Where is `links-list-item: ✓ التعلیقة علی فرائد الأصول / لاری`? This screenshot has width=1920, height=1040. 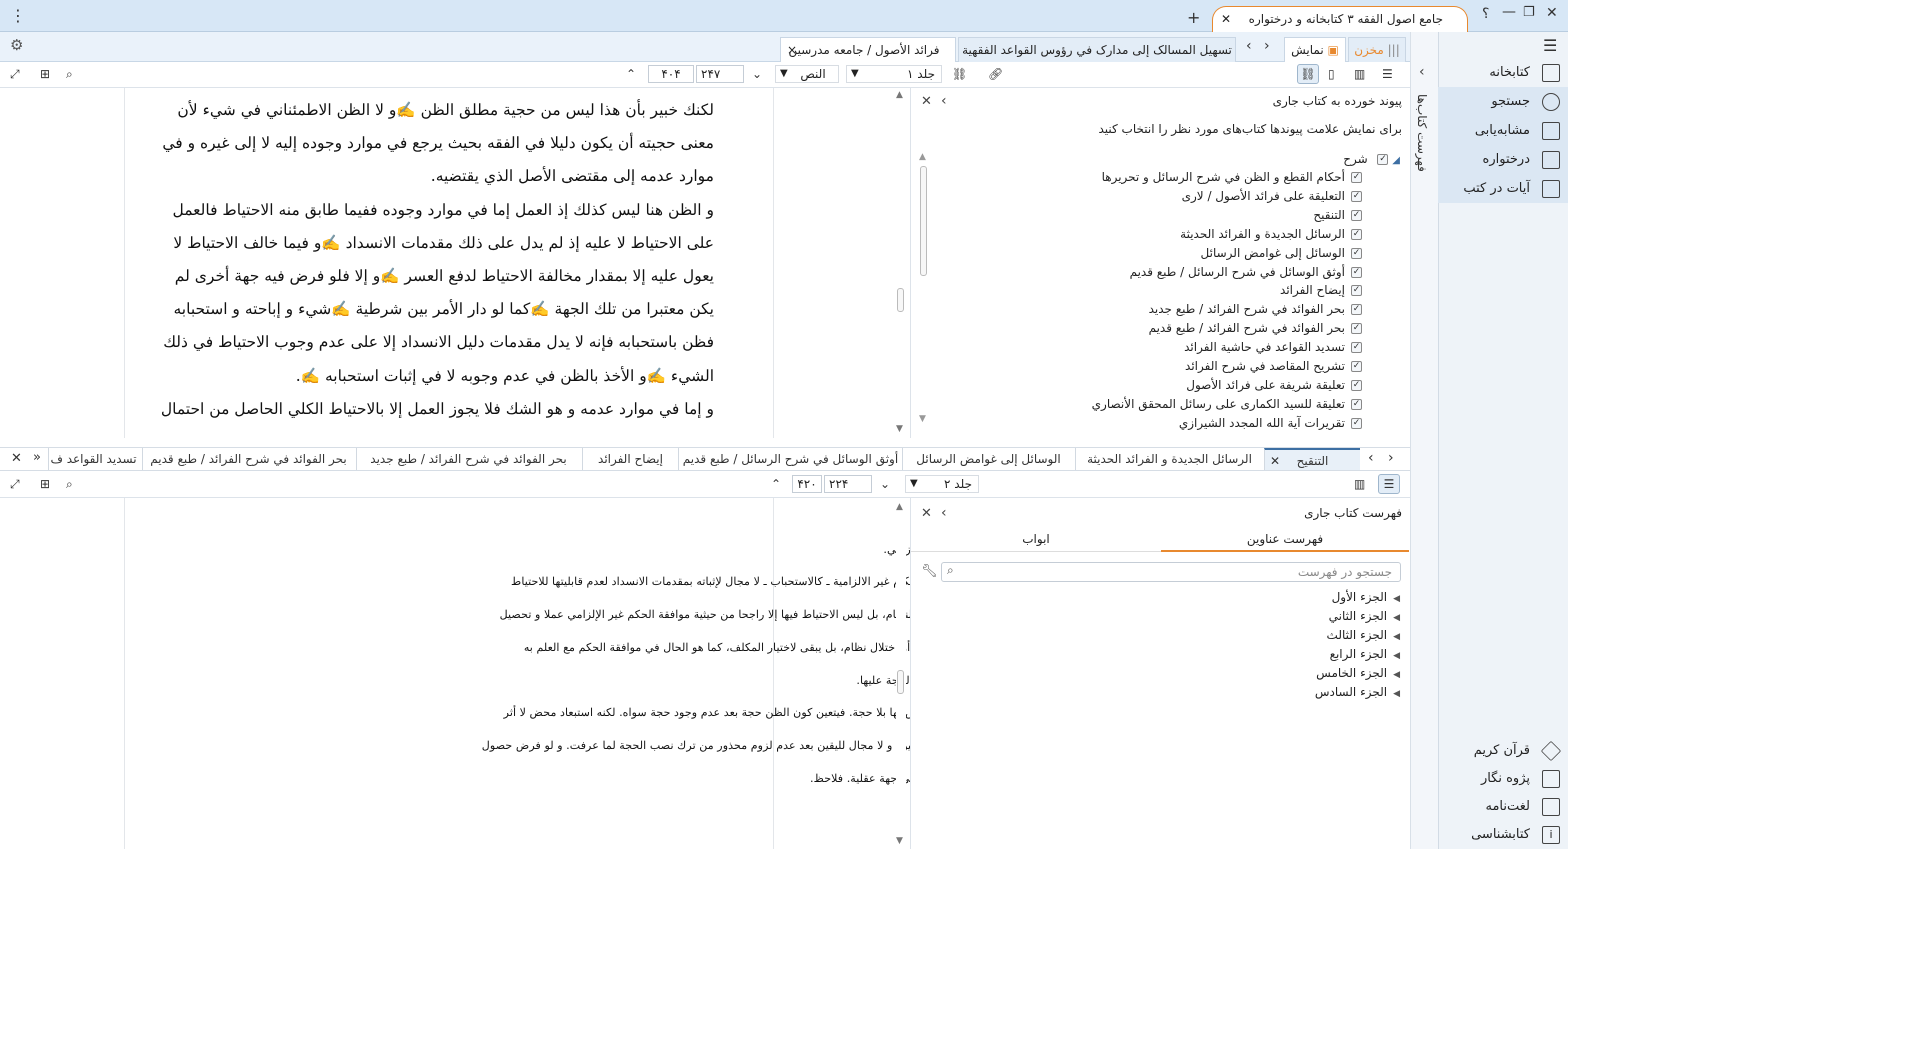 links-list-item: ✓ التعلیقة علی فرائد الأصول / لاری is located at coordinates (1272, 198).